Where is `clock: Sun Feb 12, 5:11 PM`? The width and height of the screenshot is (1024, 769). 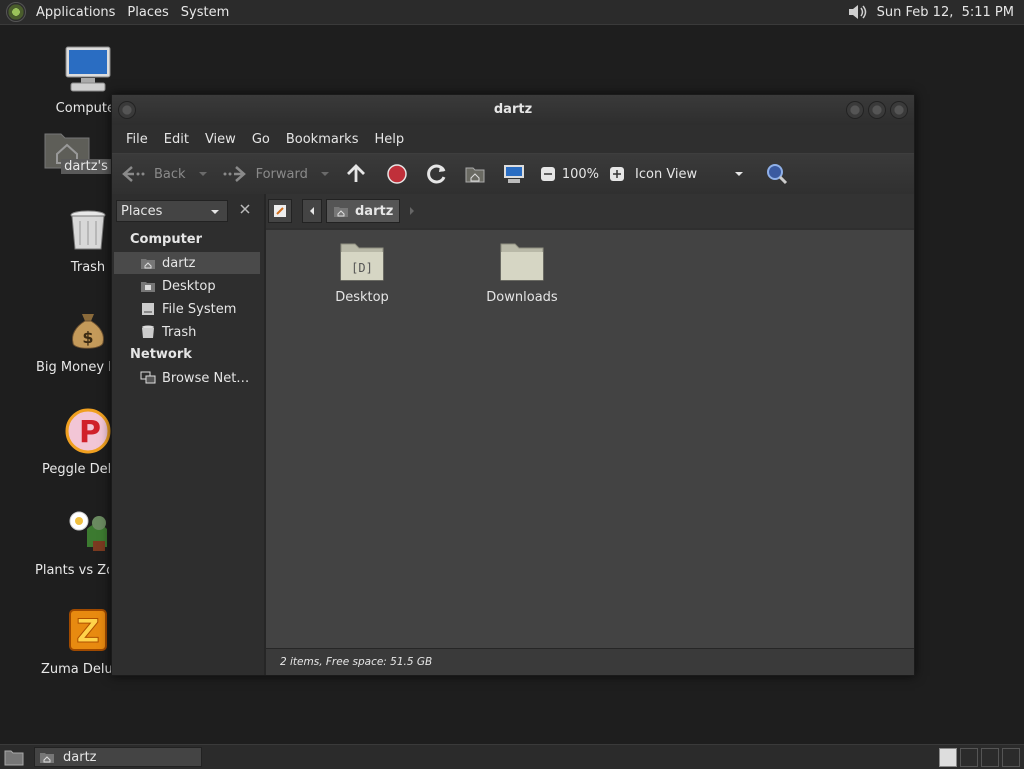 clock: Sun Feb 12, 5:11 PM is located at coordinates (945, 12).